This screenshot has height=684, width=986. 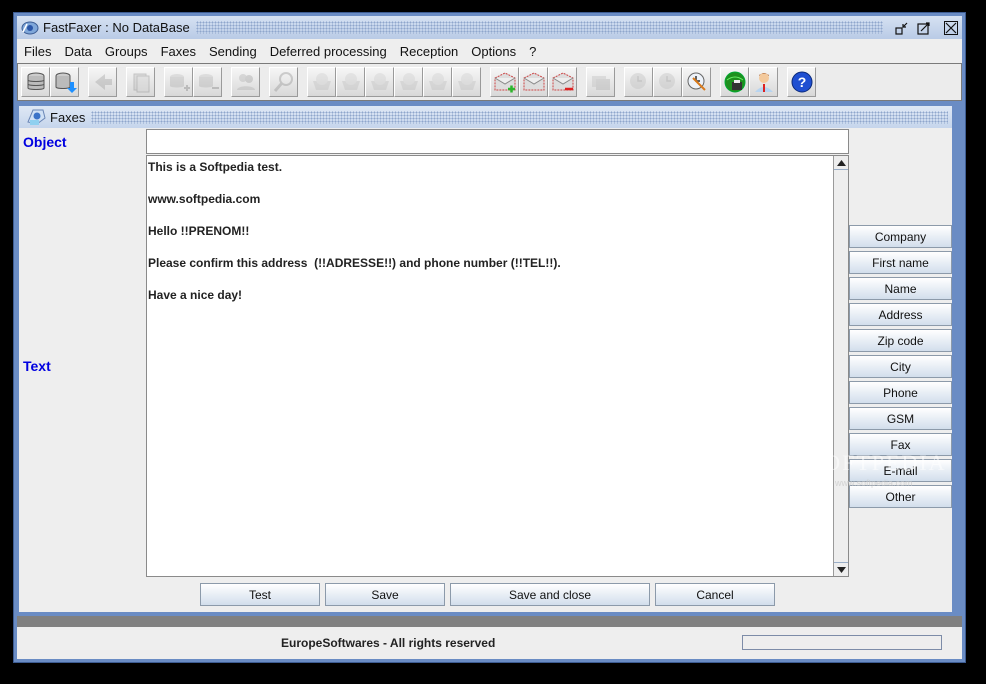 I want to click on text-line: www.softpedia.com, so click(x=204, y=199).